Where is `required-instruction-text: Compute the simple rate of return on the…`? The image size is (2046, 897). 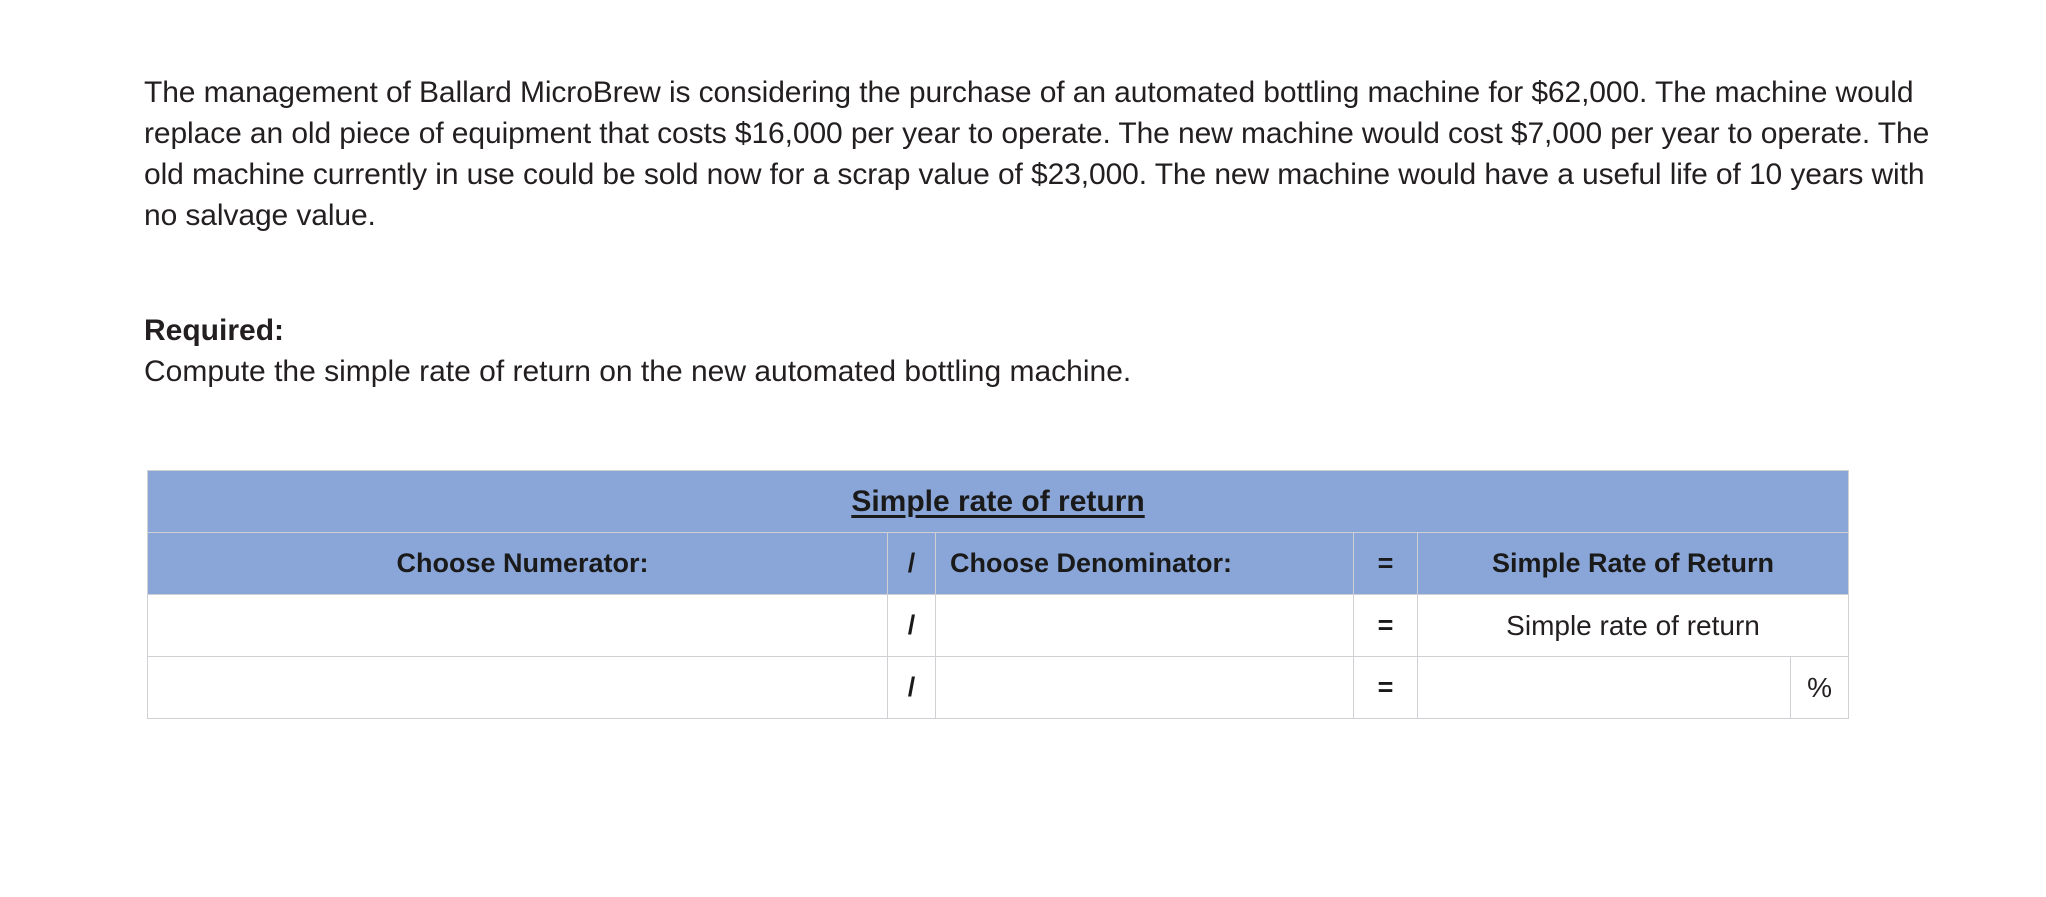
required-instruction-text: Compute the simple rate of return on the… is located at coordinates (638, 371).